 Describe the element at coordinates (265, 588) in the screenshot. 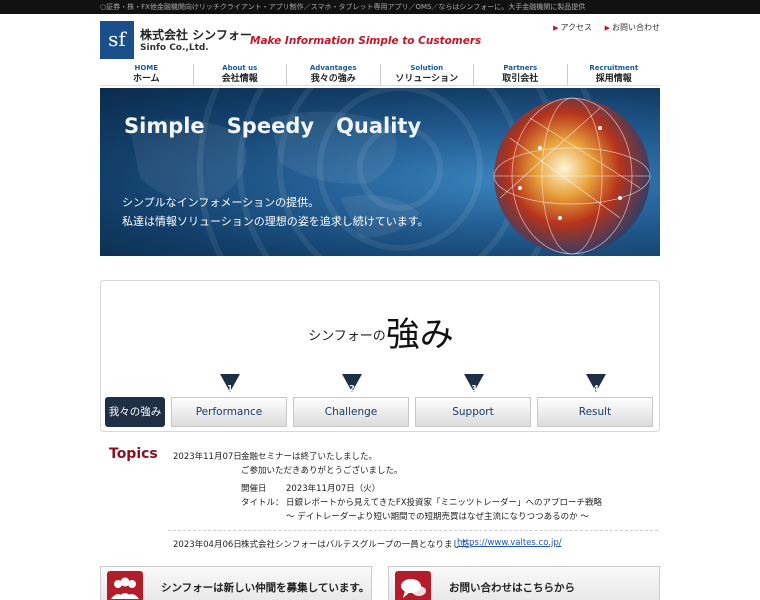

I see `recruit-panel-text: シンフォーは新しい仲間を募集しています。` at that location.